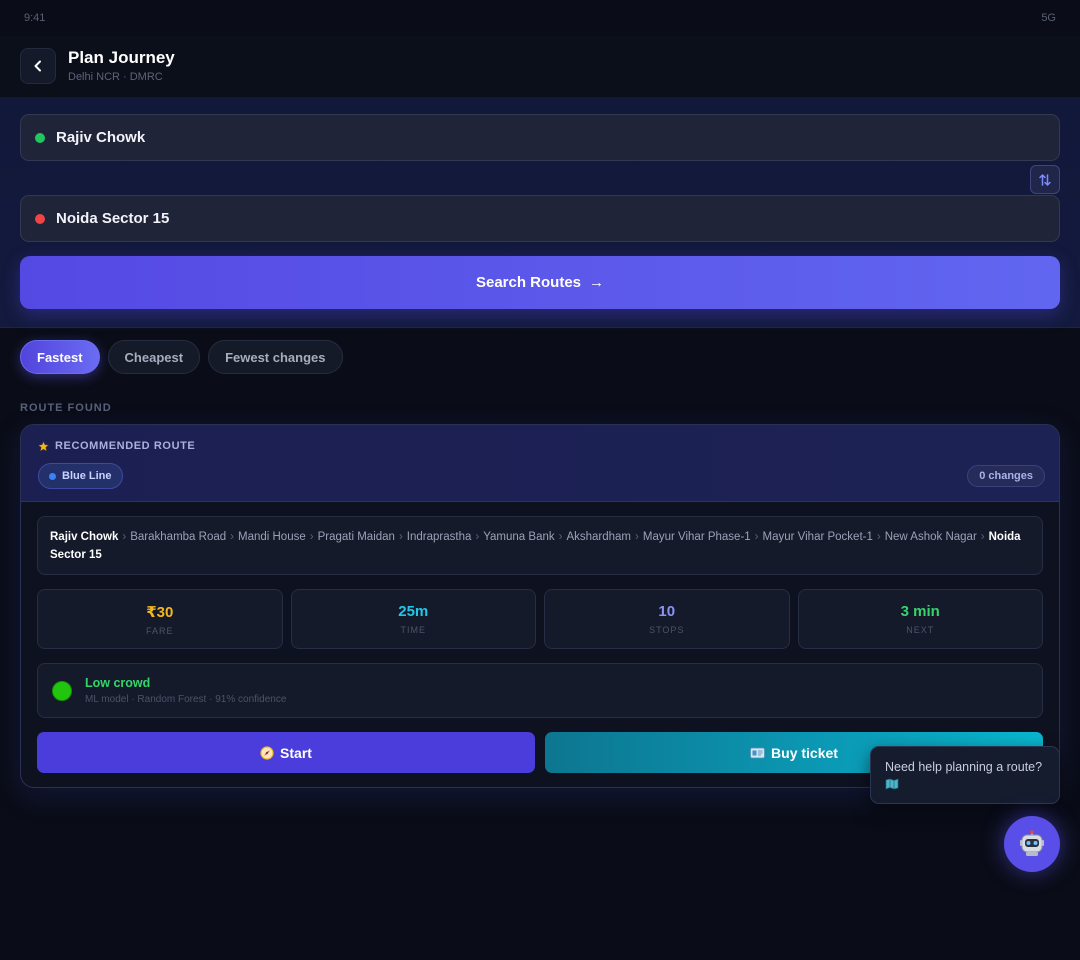 The height and width of the screenshot is (960, 1080). What do you see at coordinates (40, 218) in the screenshot?
I see `destination-dot-icon` at bounding box center [40, 218].